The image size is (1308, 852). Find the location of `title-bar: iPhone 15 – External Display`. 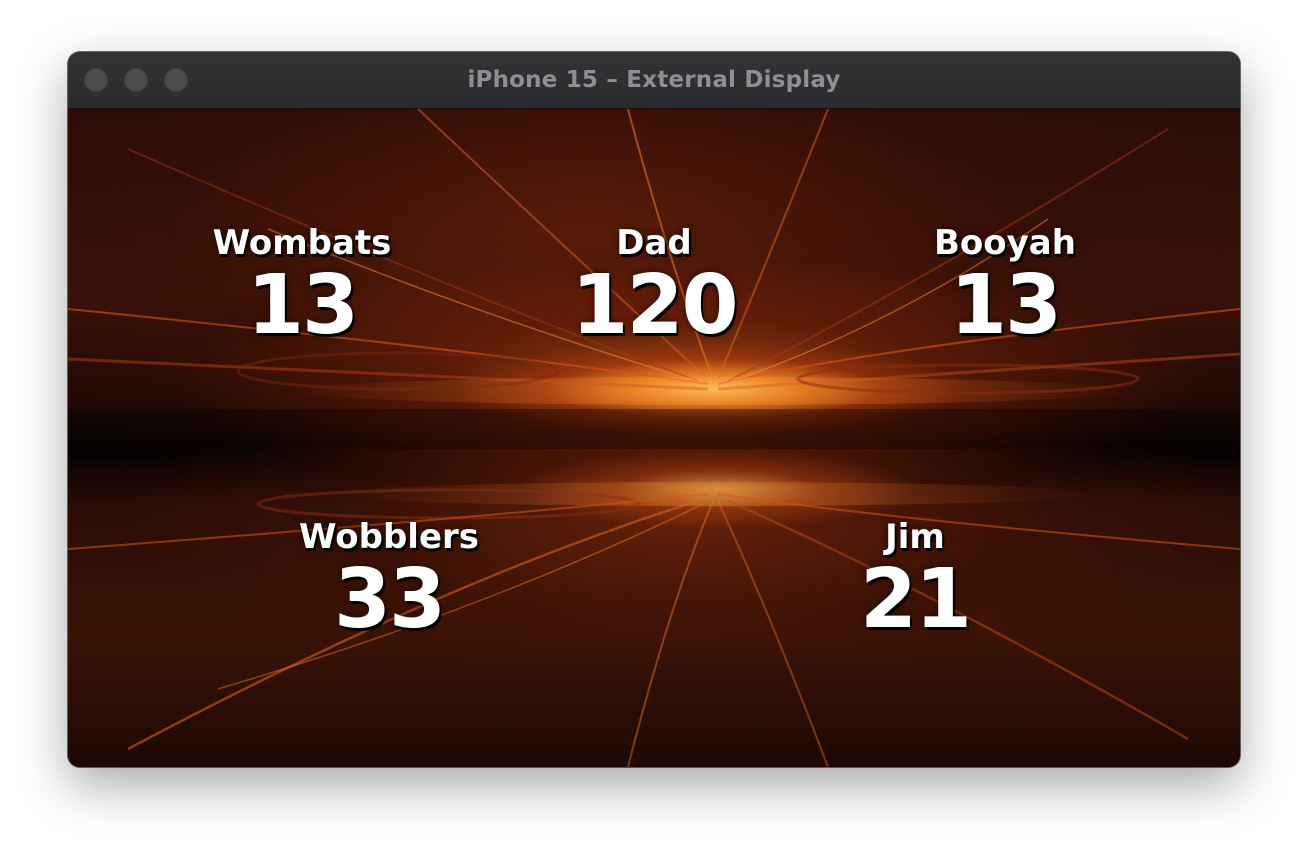

title-bar: iPhone 15 – External Display is located at coordinates (654, 80).